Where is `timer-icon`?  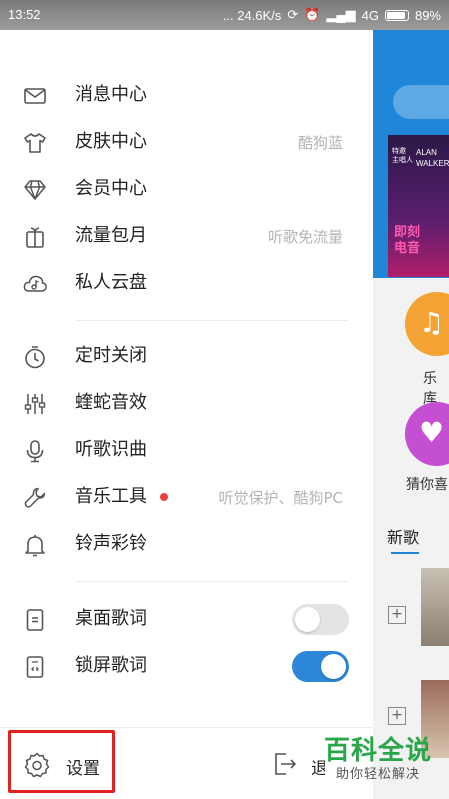 timer-icon is located at coordinates (35, 357).